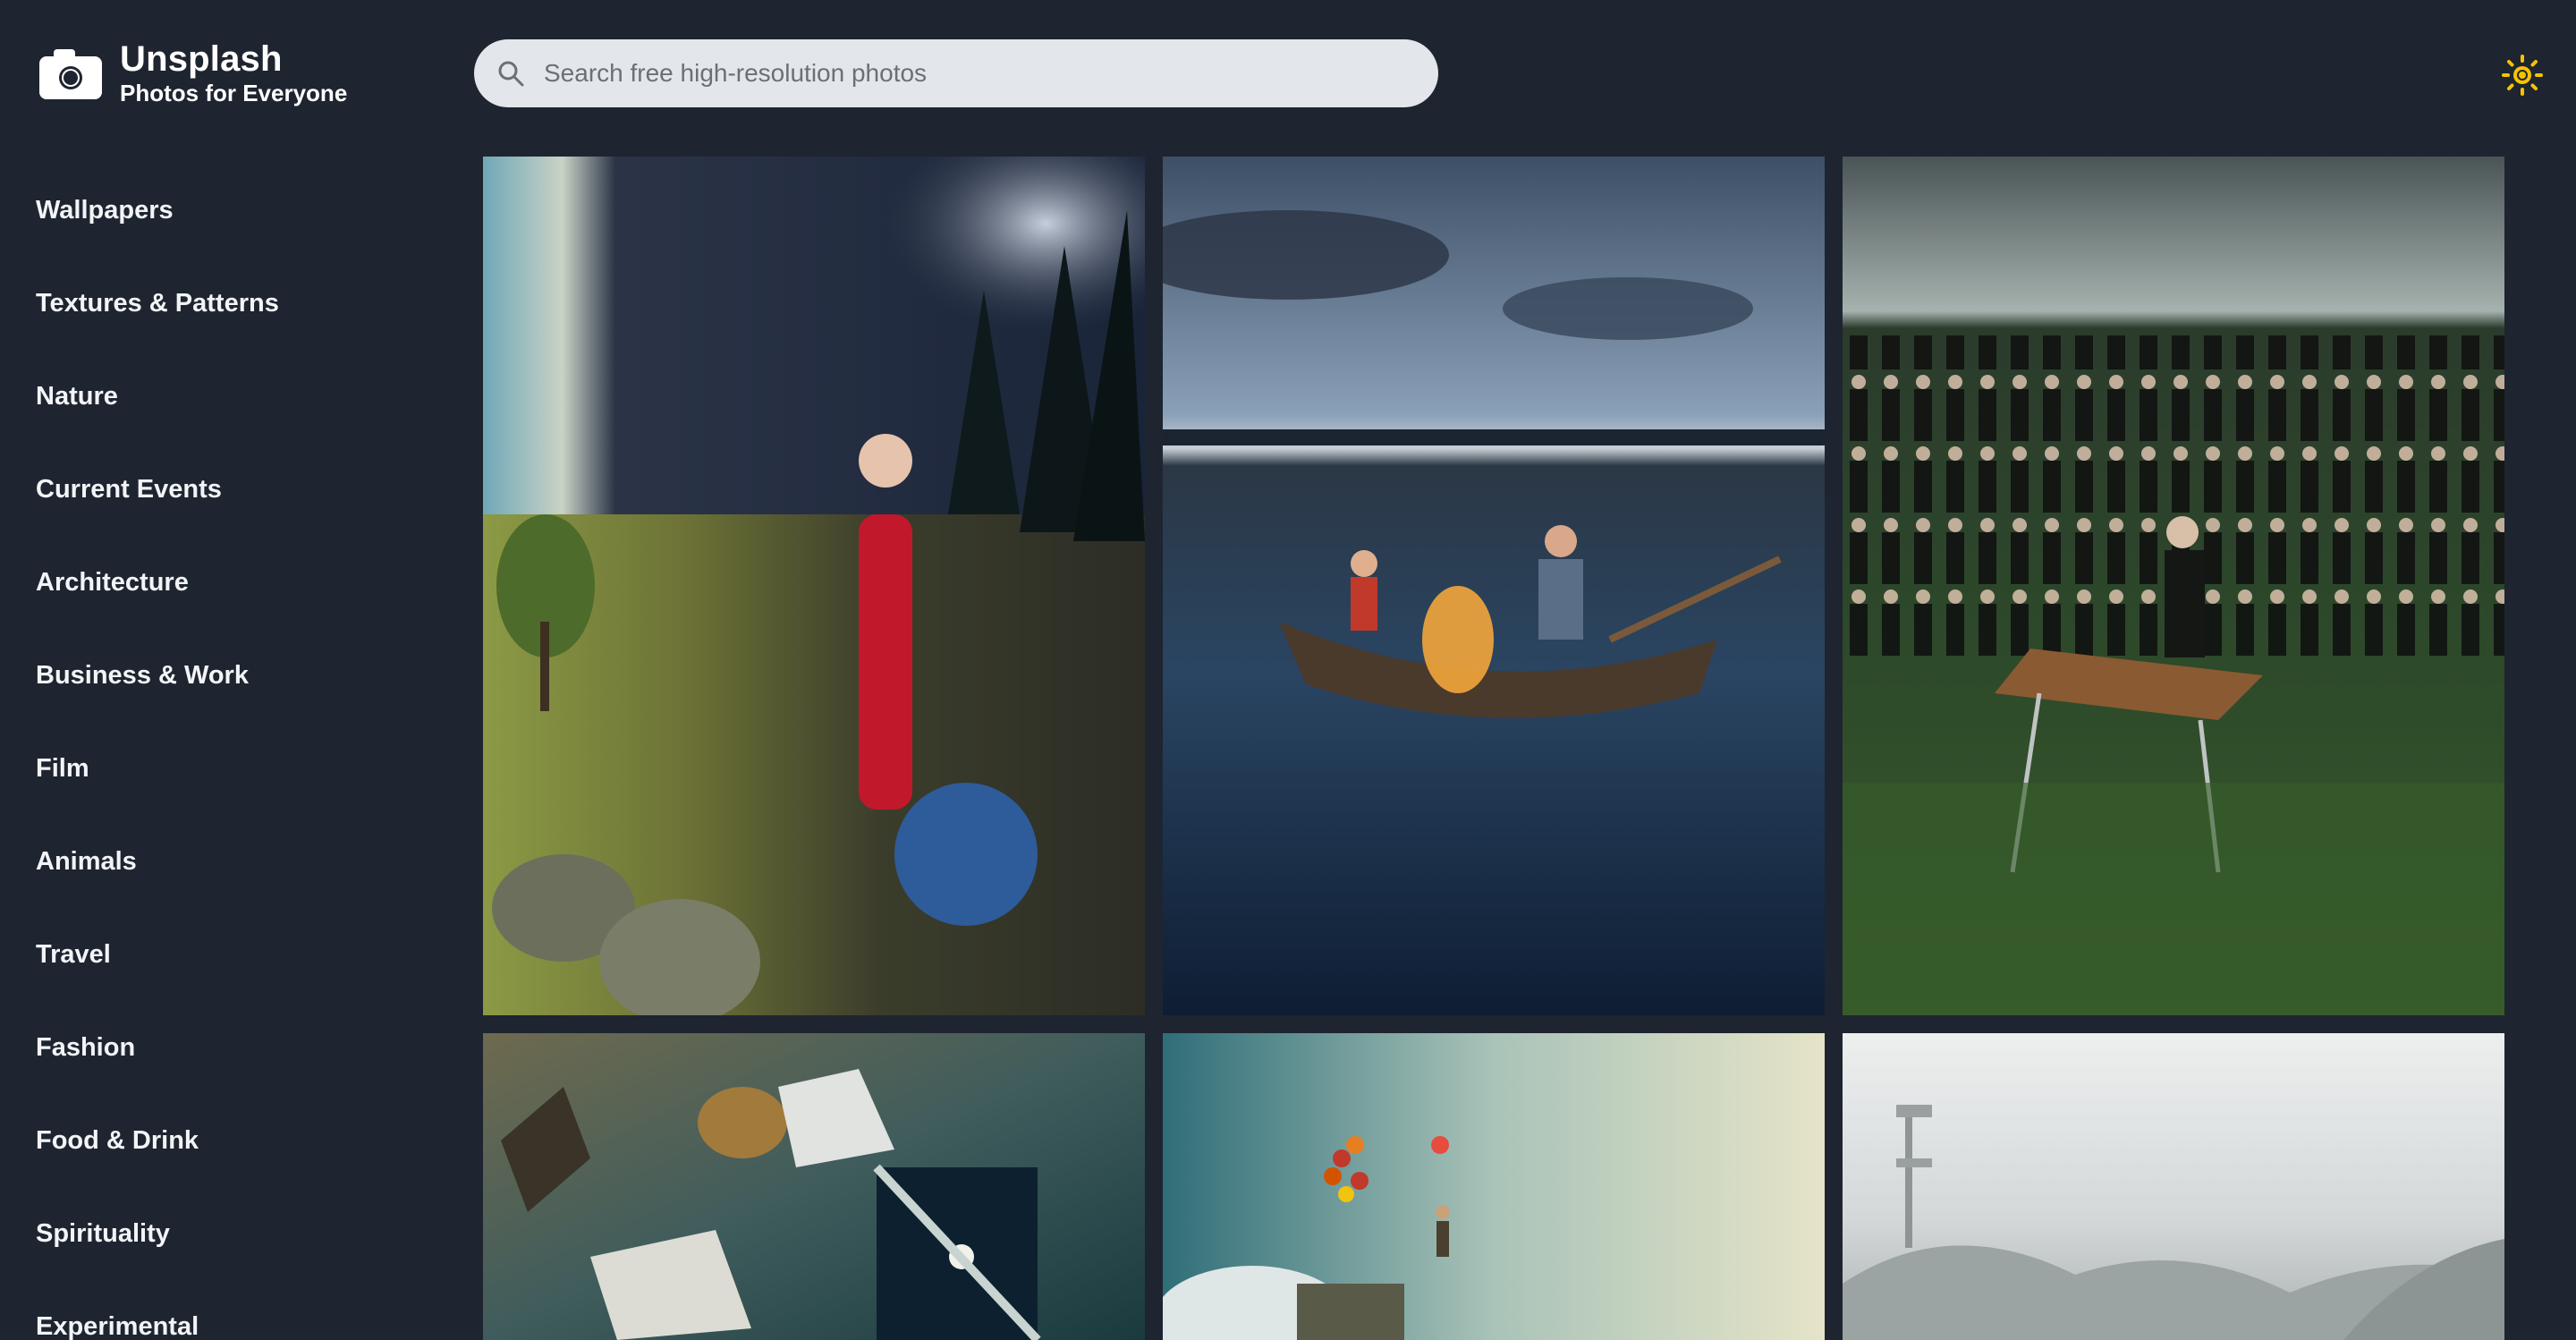 The width and height of the screenshot is (2576, 1340). What do you see at coordinates (511, 74) in the screenshot?
I see `search-icon` at bounding box center [511, 74].